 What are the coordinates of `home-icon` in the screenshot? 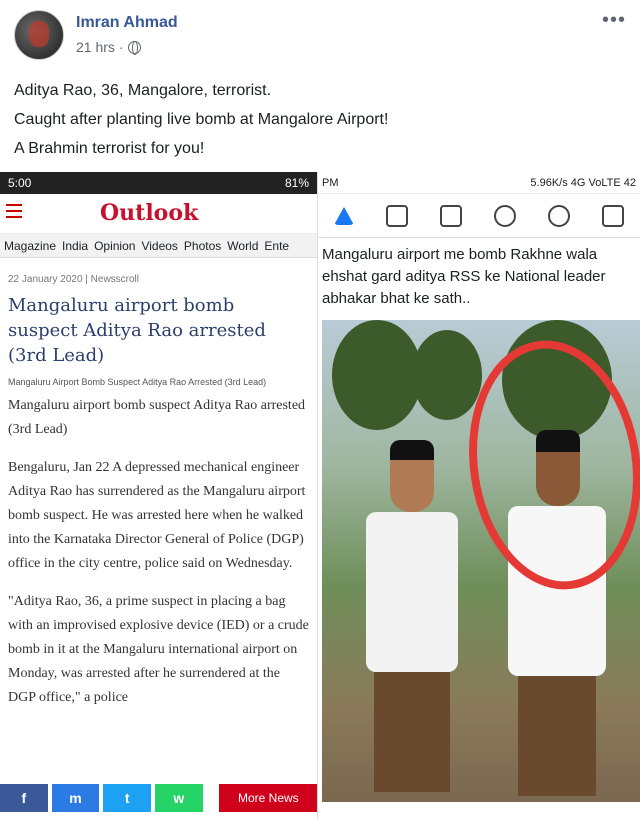 It's located at (344, 215).